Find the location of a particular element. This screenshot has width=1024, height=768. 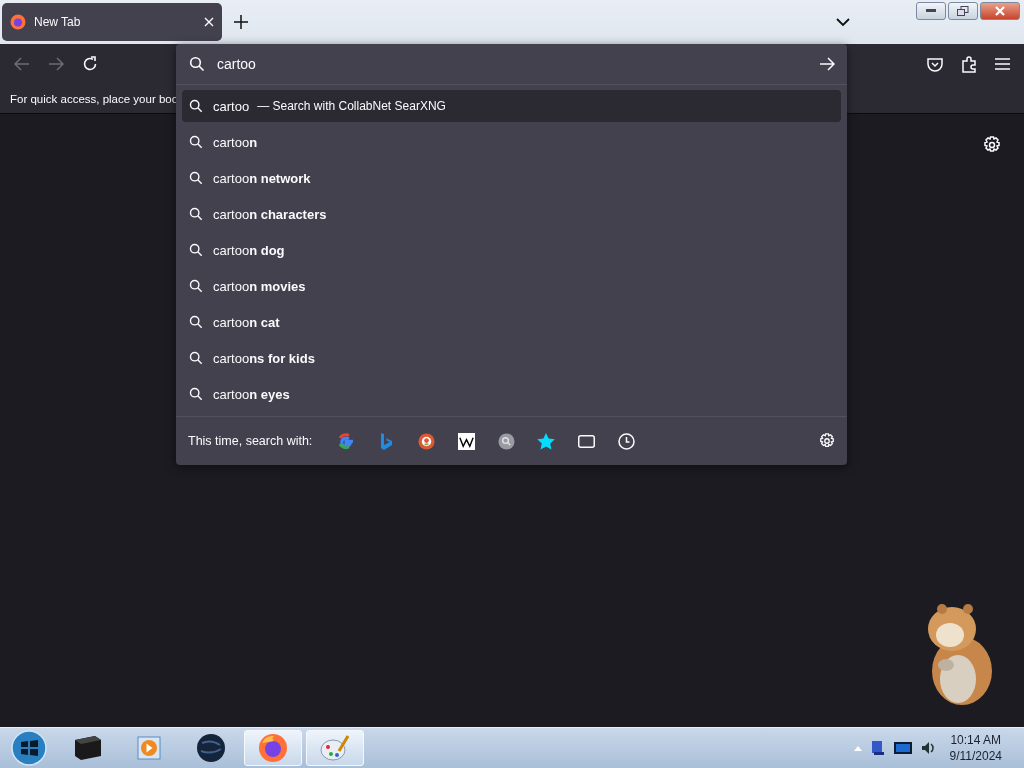

suggestion-row: cartoon cat is located at coordinates (511, 322).